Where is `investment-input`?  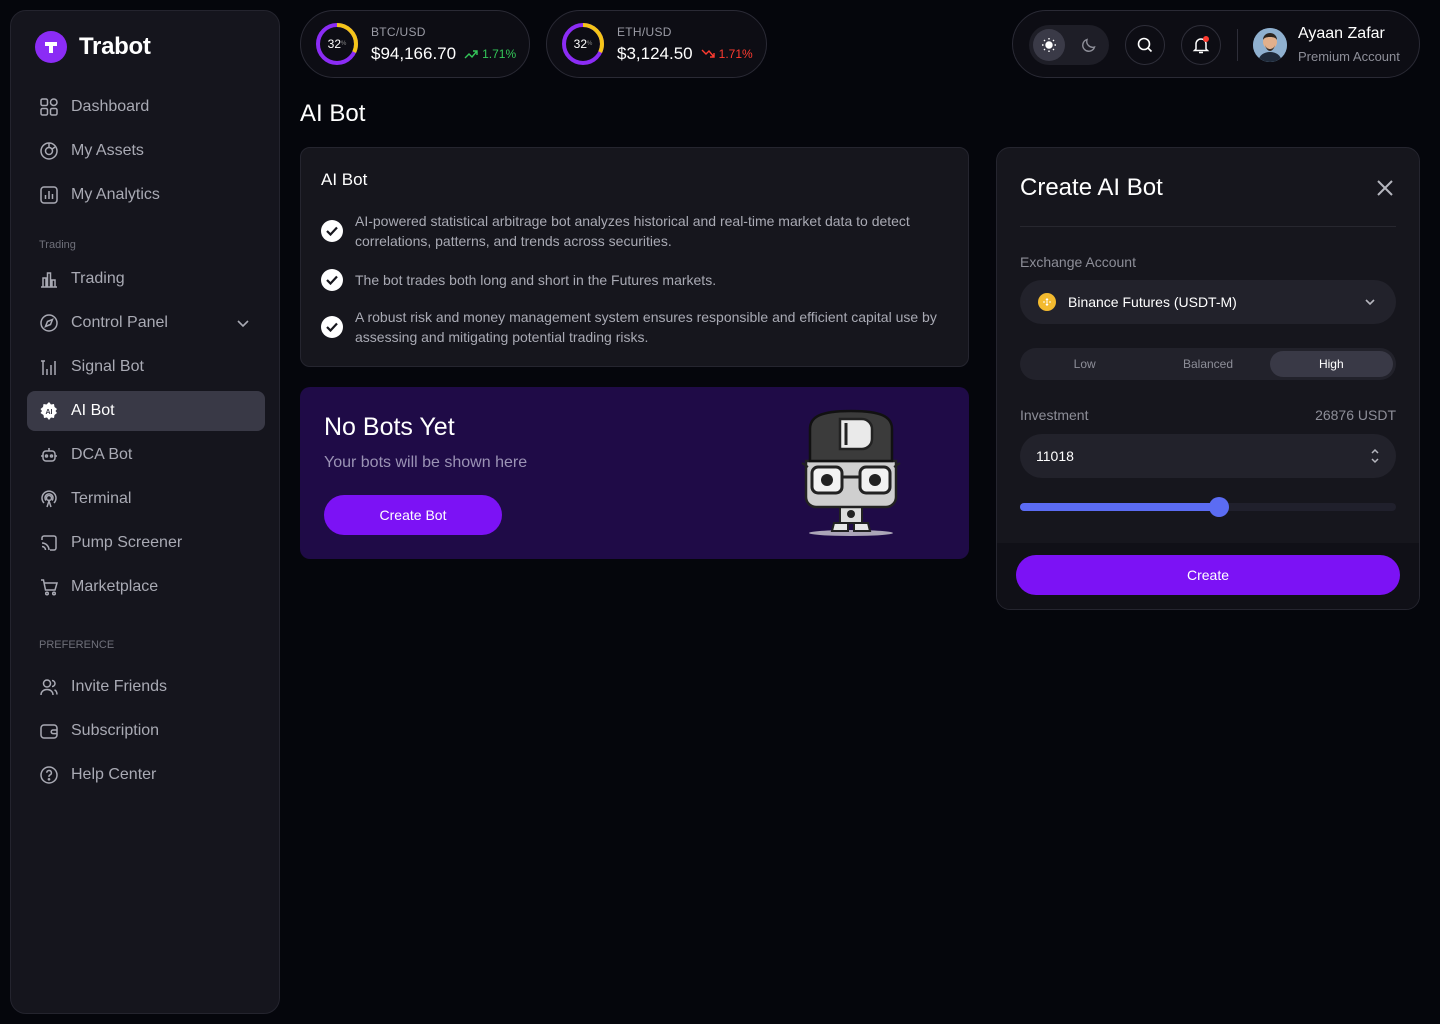
investment-input is located at coordinates (1186, 456).